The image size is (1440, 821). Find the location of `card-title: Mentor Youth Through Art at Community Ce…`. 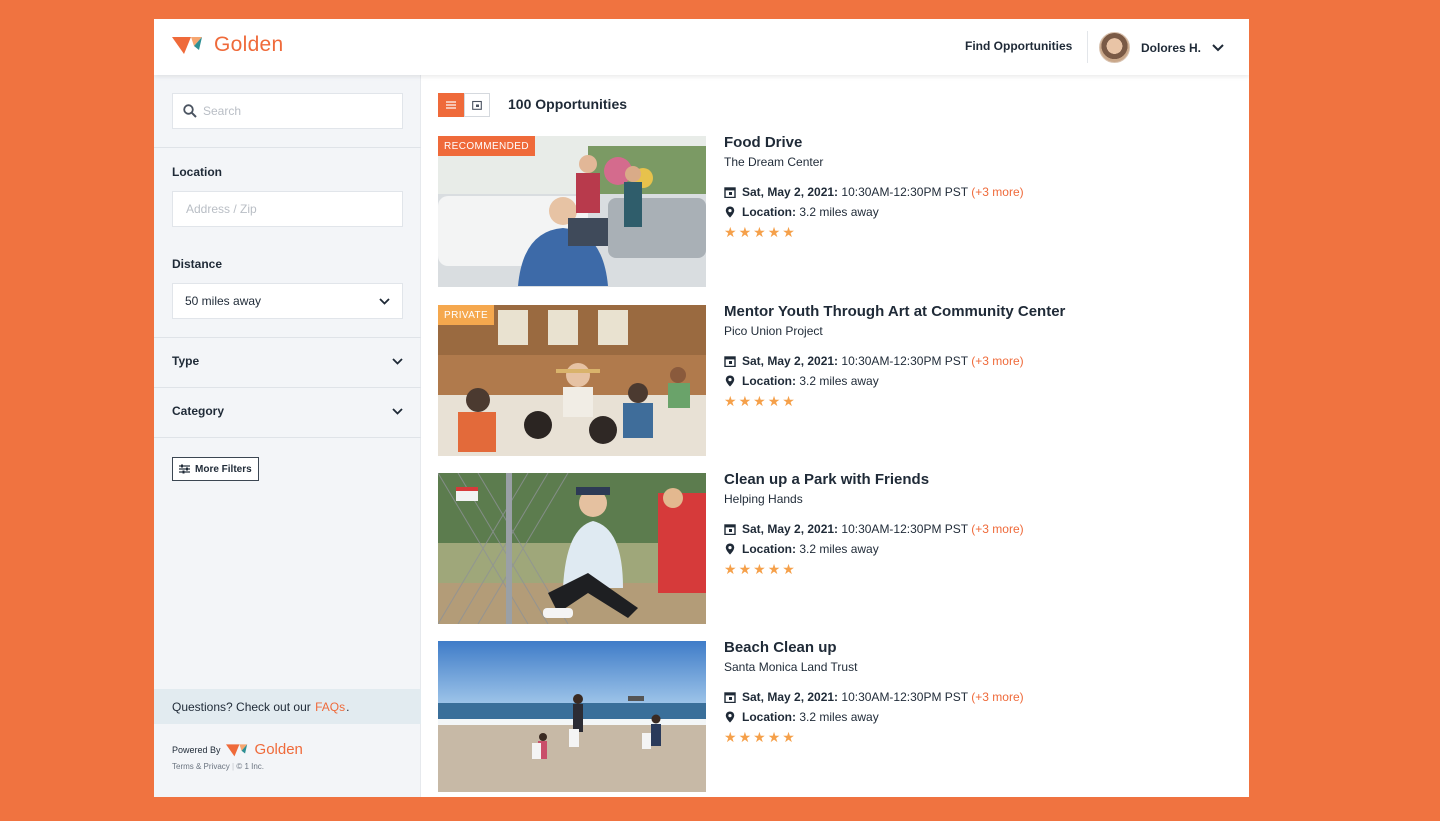

card-title: Mentor Youth Through Art at Community Ce… is located at coordinates (939, 311).